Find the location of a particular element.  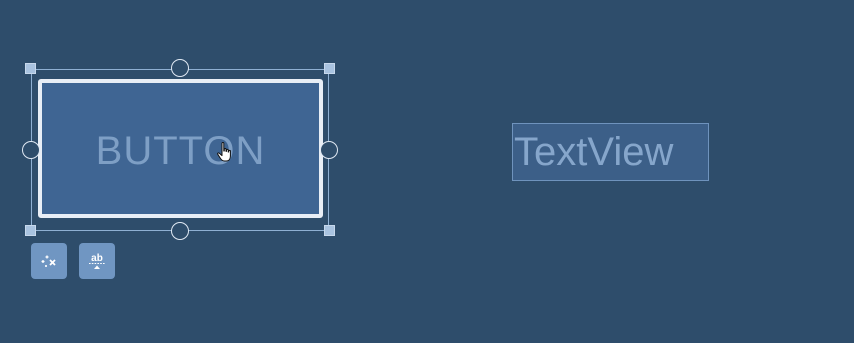

button-label: BUTTON is located at coordinates (180, 150).